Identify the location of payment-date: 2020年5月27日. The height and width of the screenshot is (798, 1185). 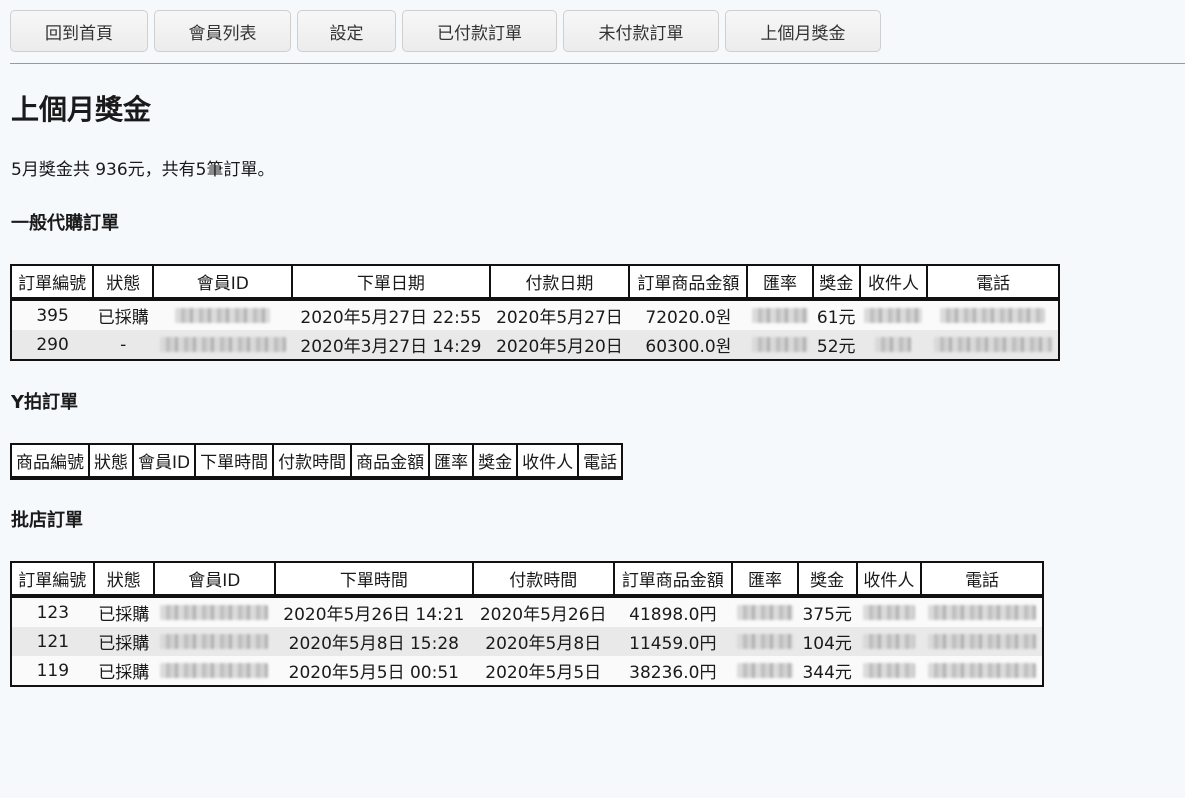
(559, 314).